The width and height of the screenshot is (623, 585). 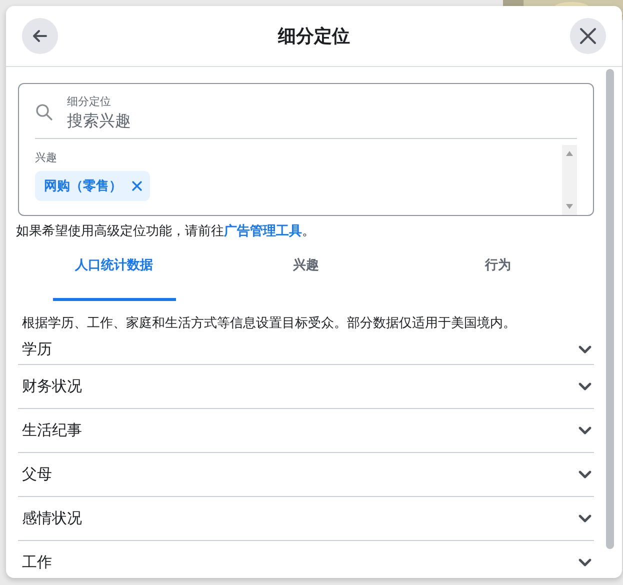 What do you see at coordinates (37, 349) in the screenshot?
I see `category-label: 学历` at bounding box center [37, 349].